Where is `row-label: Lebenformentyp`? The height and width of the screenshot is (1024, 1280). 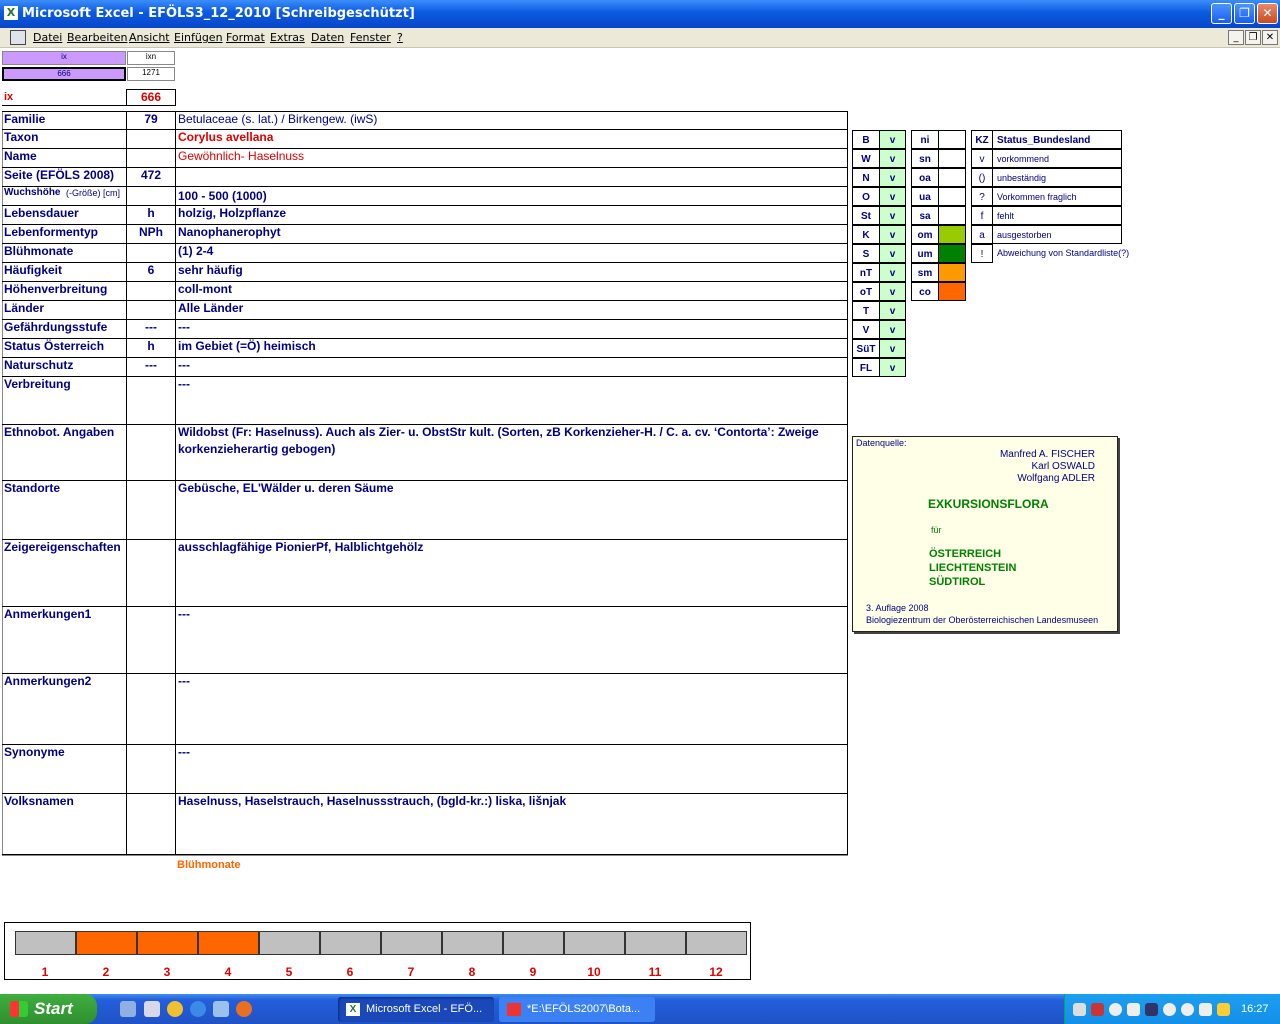
row-label: Lebenformentyp is located at coordinates (51, 232).